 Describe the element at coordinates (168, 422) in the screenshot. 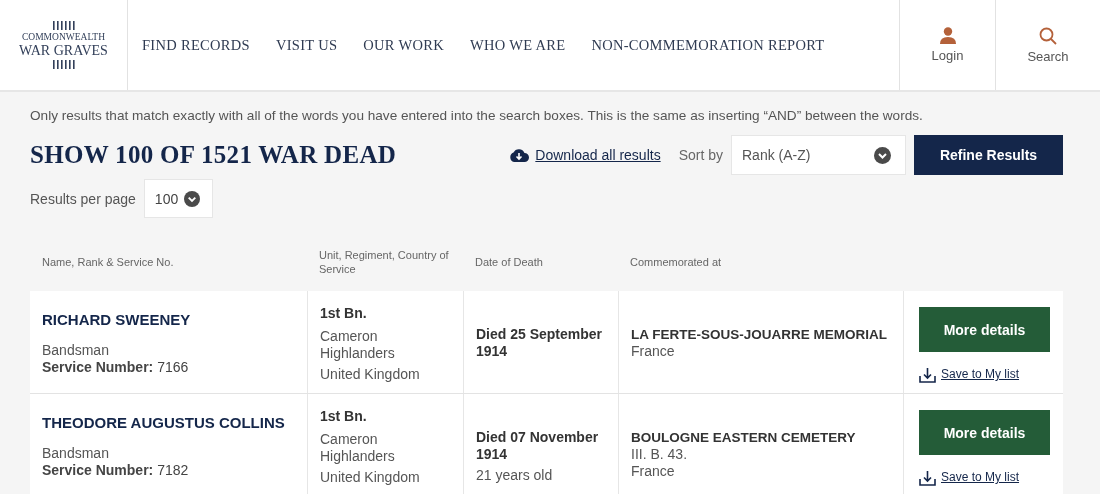

I see `person-name: THEODORE AUGUSTUS COLLINS` at that location.